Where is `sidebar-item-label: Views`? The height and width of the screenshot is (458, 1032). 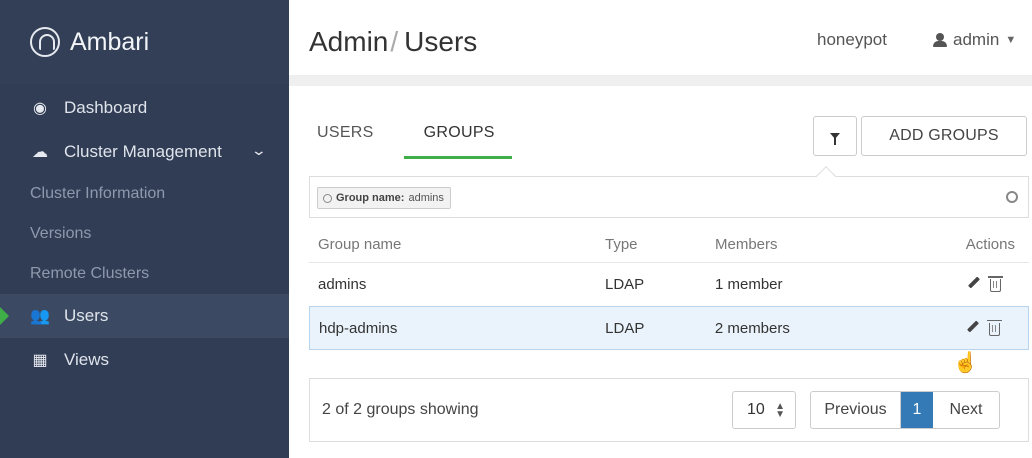
sidebar-item-label: Views is located at coordinates (87, 359).